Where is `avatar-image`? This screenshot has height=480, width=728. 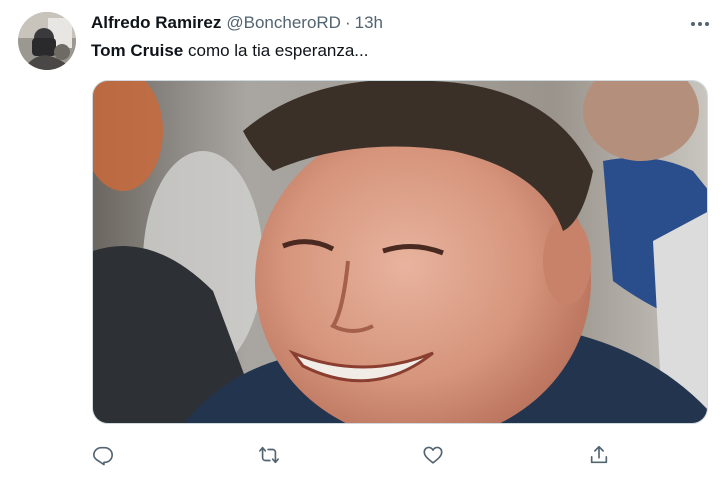 avatar-image is located at coordinates (47, 41).